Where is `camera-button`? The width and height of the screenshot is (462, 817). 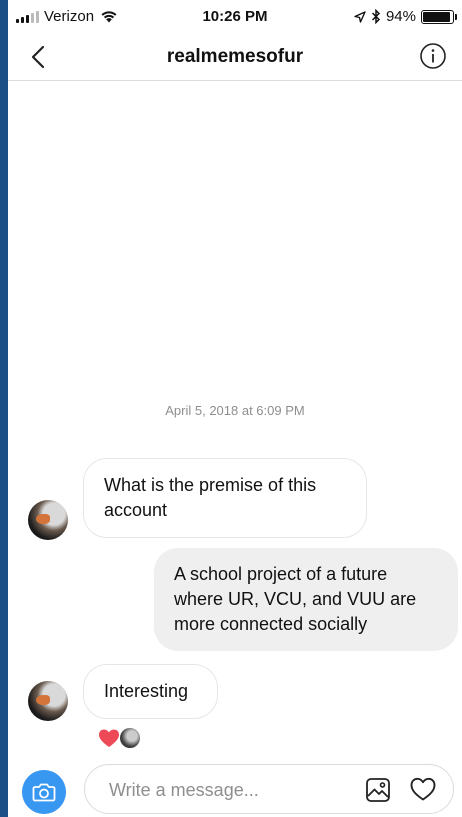
camera-button is located at coordinates (44, 792).